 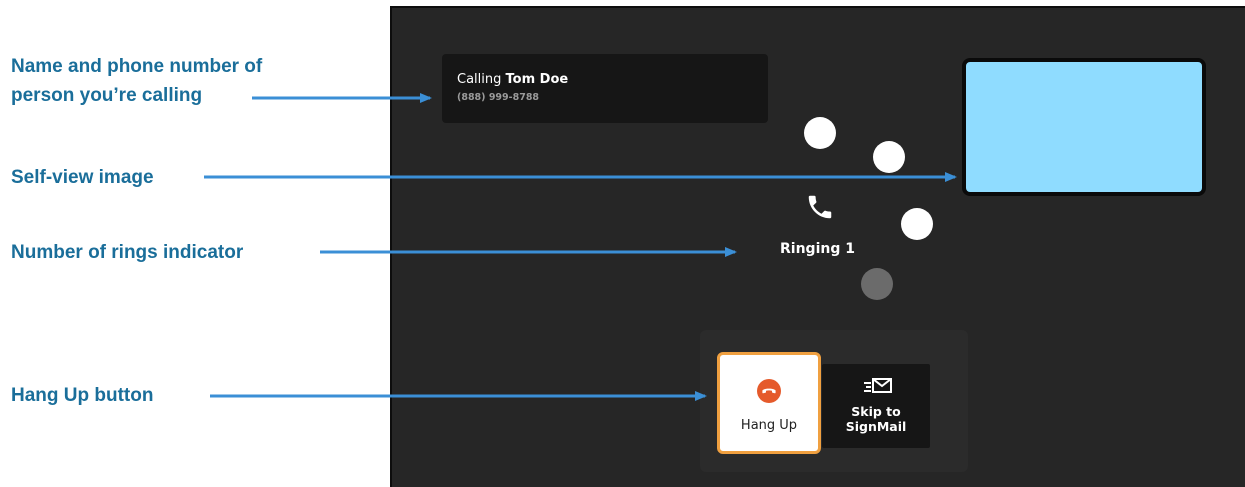 I want to click on caller-line: Calling Tom Doe, so click(x=512, y=79).